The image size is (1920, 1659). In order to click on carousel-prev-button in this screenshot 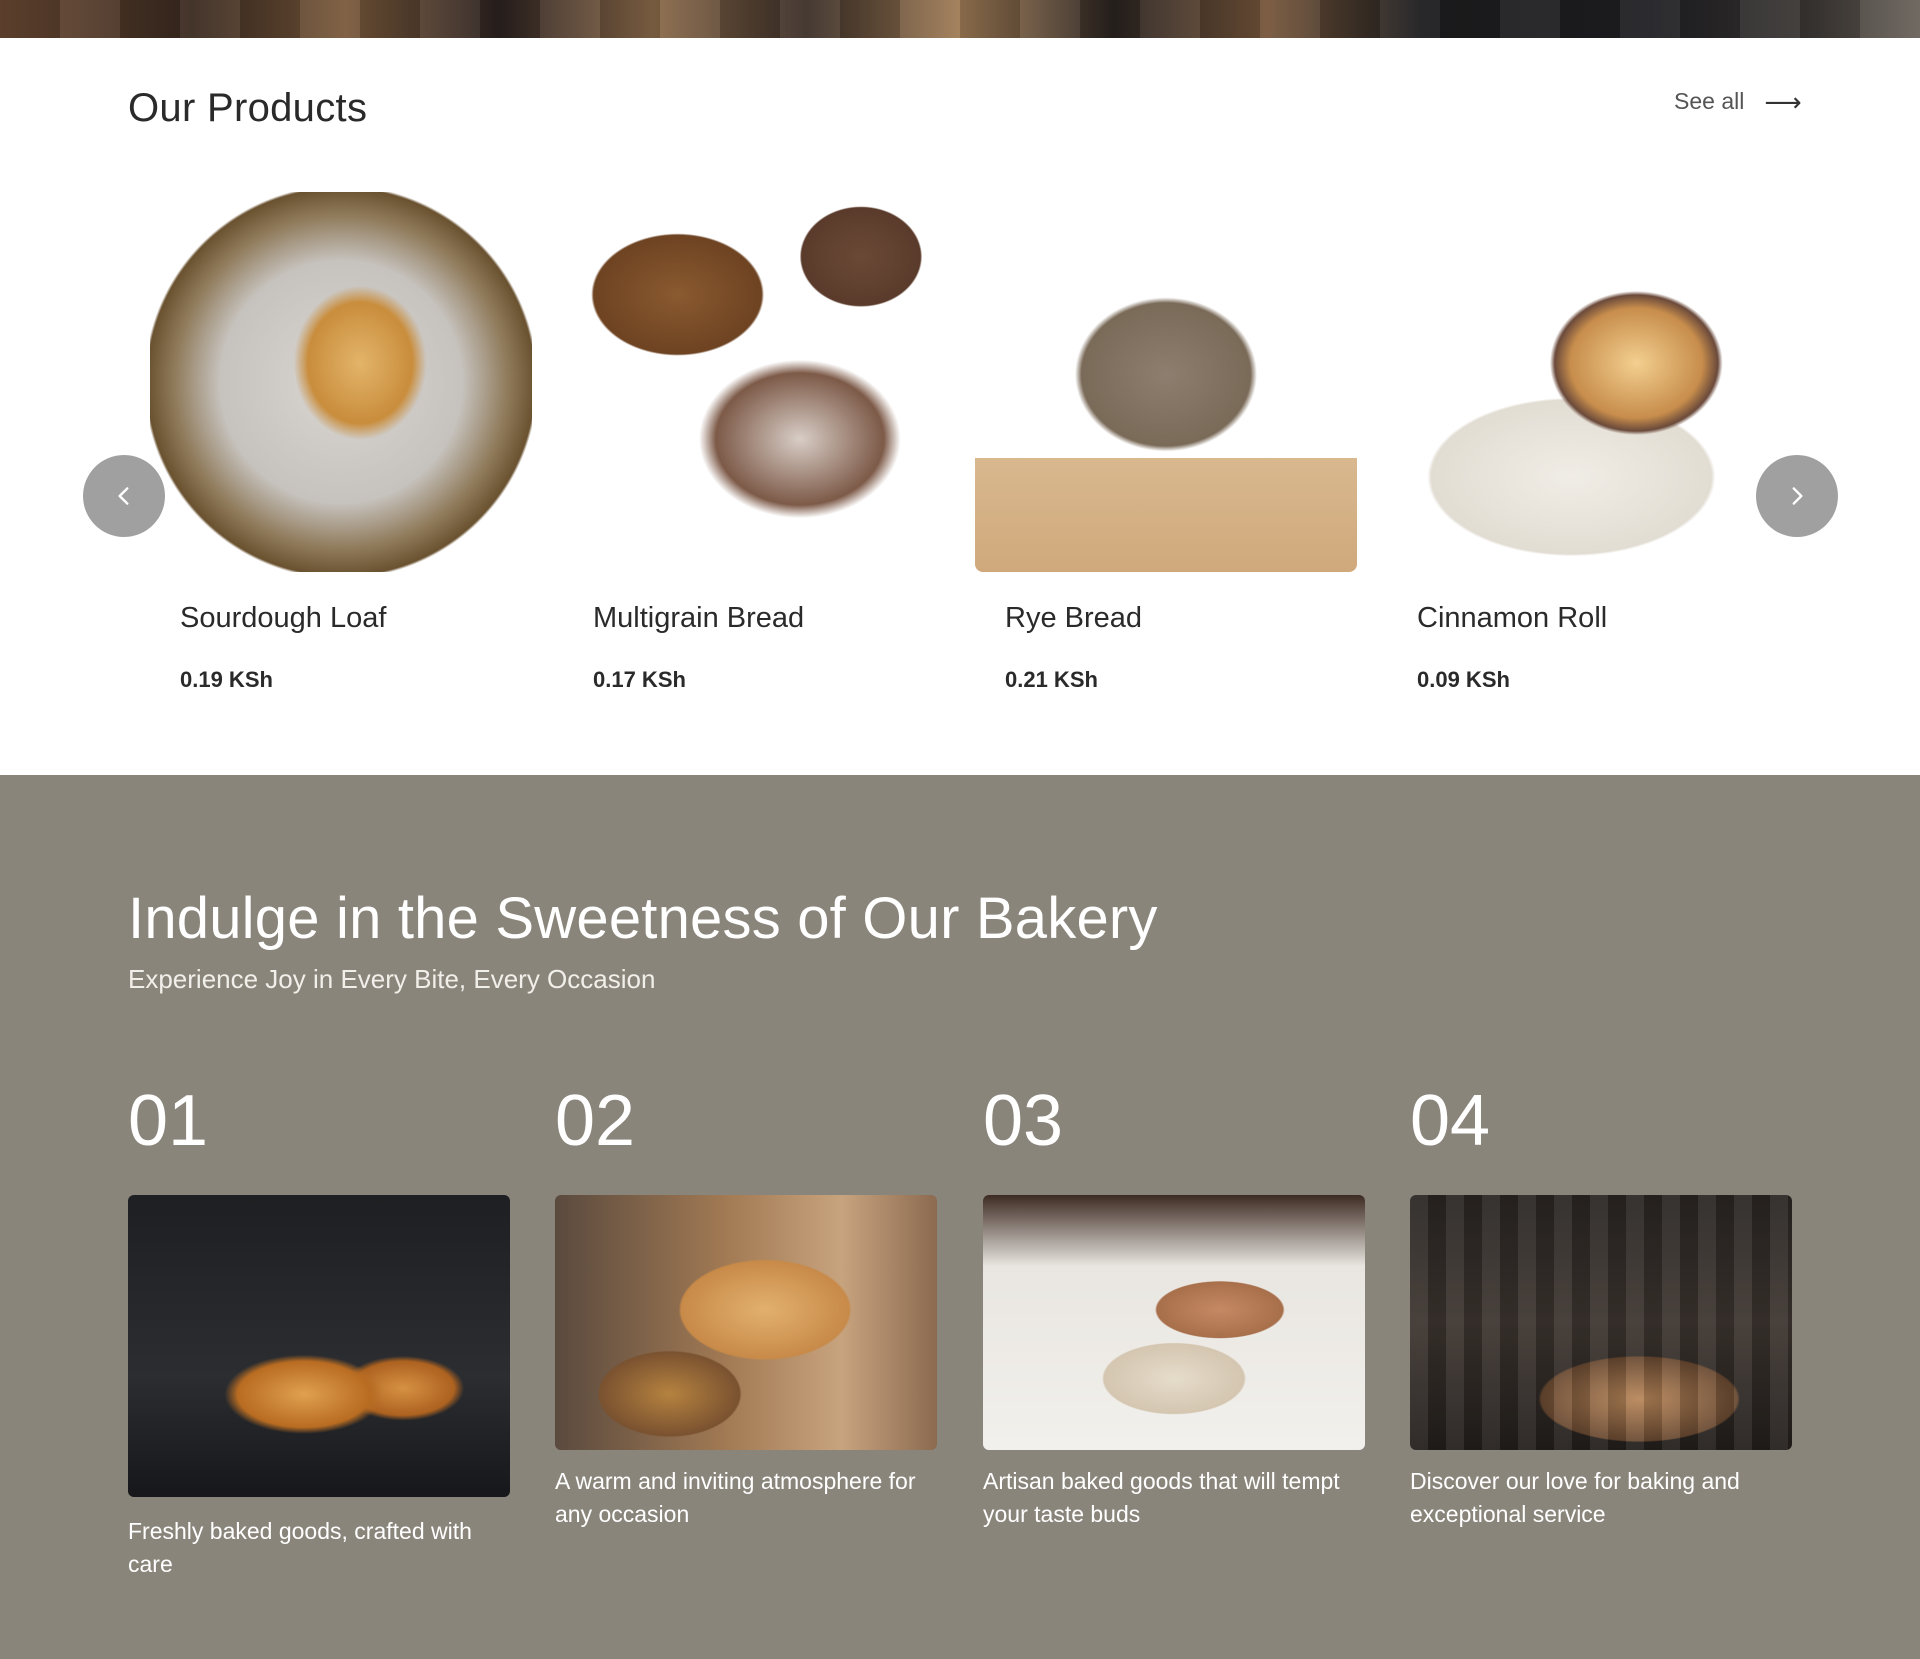, I will do `click(124, 496)`.